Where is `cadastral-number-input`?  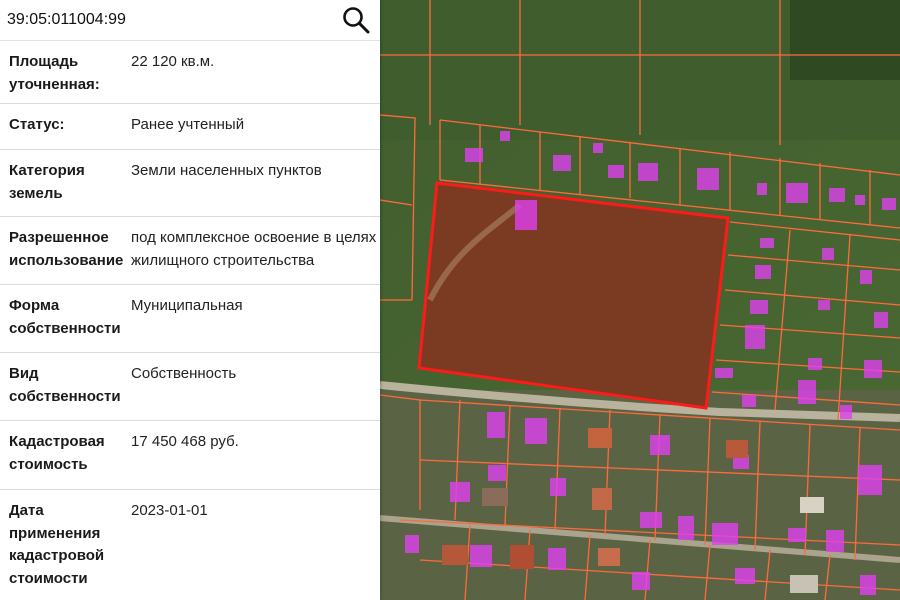 cadastral-number-input is located at coordinates (157, 20).